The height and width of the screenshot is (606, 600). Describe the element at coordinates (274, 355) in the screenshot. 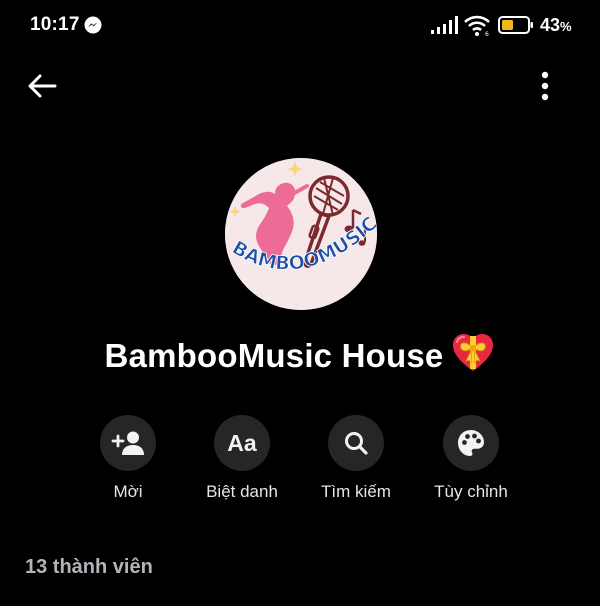

I see `group-name-text: BambooMusic House` at that location.